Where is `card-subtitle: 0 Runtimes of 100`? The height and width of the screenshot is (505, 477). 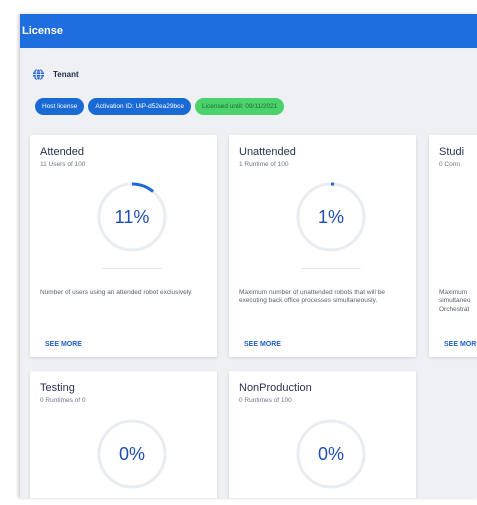 card-subtitle: 0 Runtimes of 100 is located at coordinates (265, 400).